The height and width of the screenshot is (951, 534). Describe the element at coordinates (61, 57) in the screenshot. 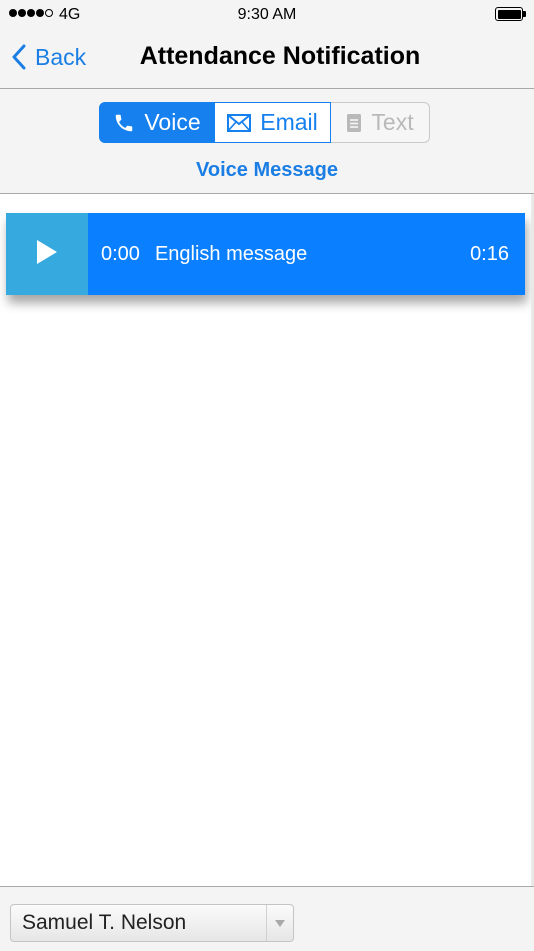

I see `back-label: Back` at that location.